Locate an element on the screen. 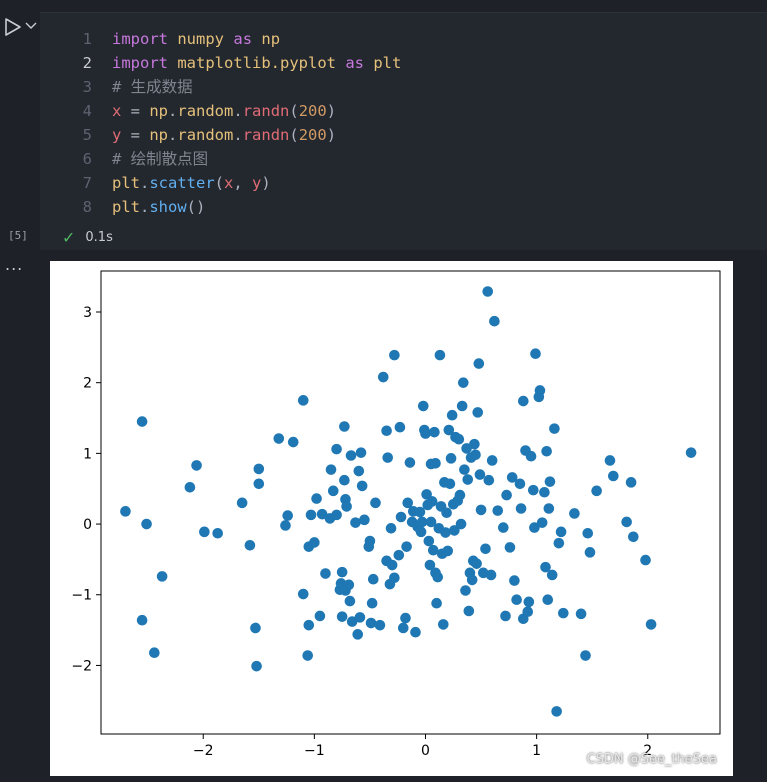 The height and width of the screenshot is (782, 767). code-line: 7 plt.scatter(x, y) is located at coordinates (220, 183).